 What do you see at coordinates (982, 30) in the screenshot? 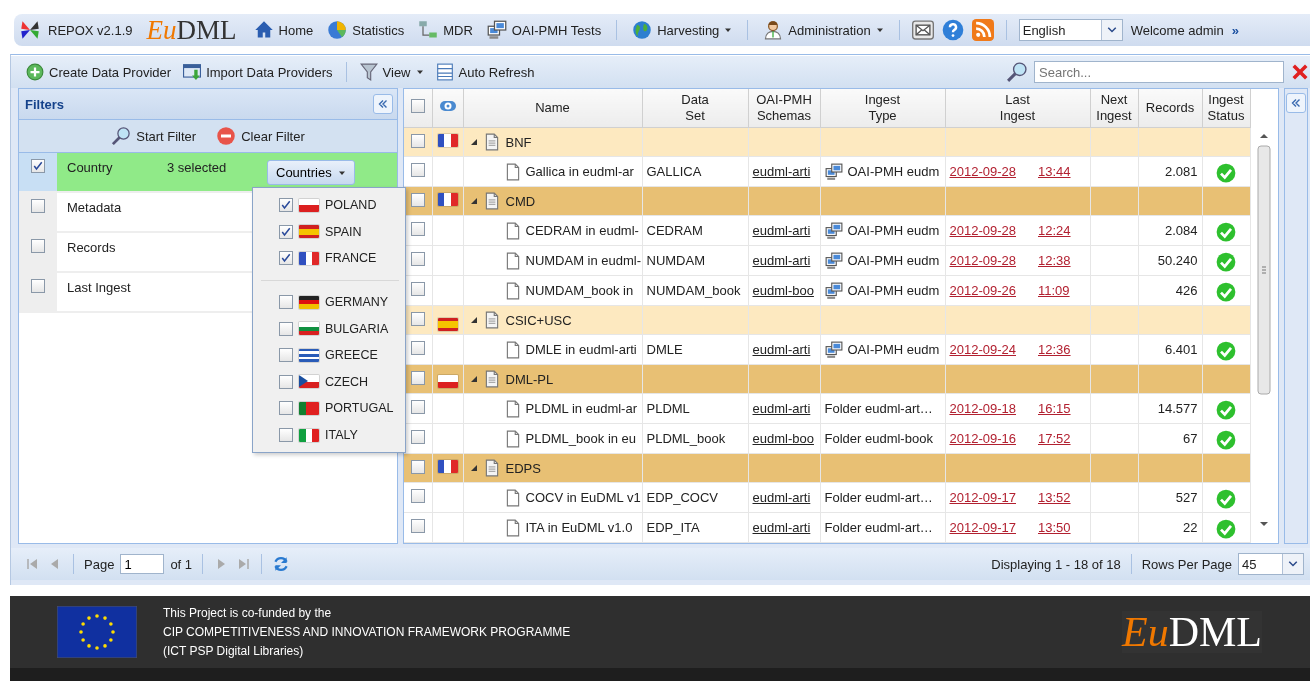
I see `rss-icon` at bounding box center [982, 30].